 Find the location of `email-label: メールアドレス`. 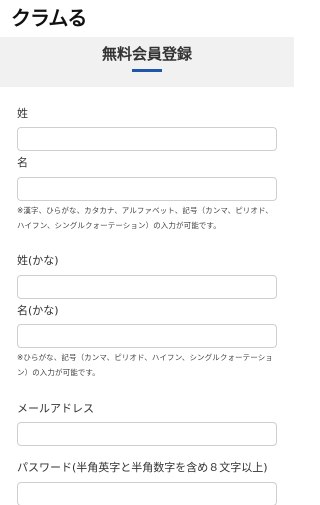

email-label: メールアドレス is located at coordinates (55, 408).